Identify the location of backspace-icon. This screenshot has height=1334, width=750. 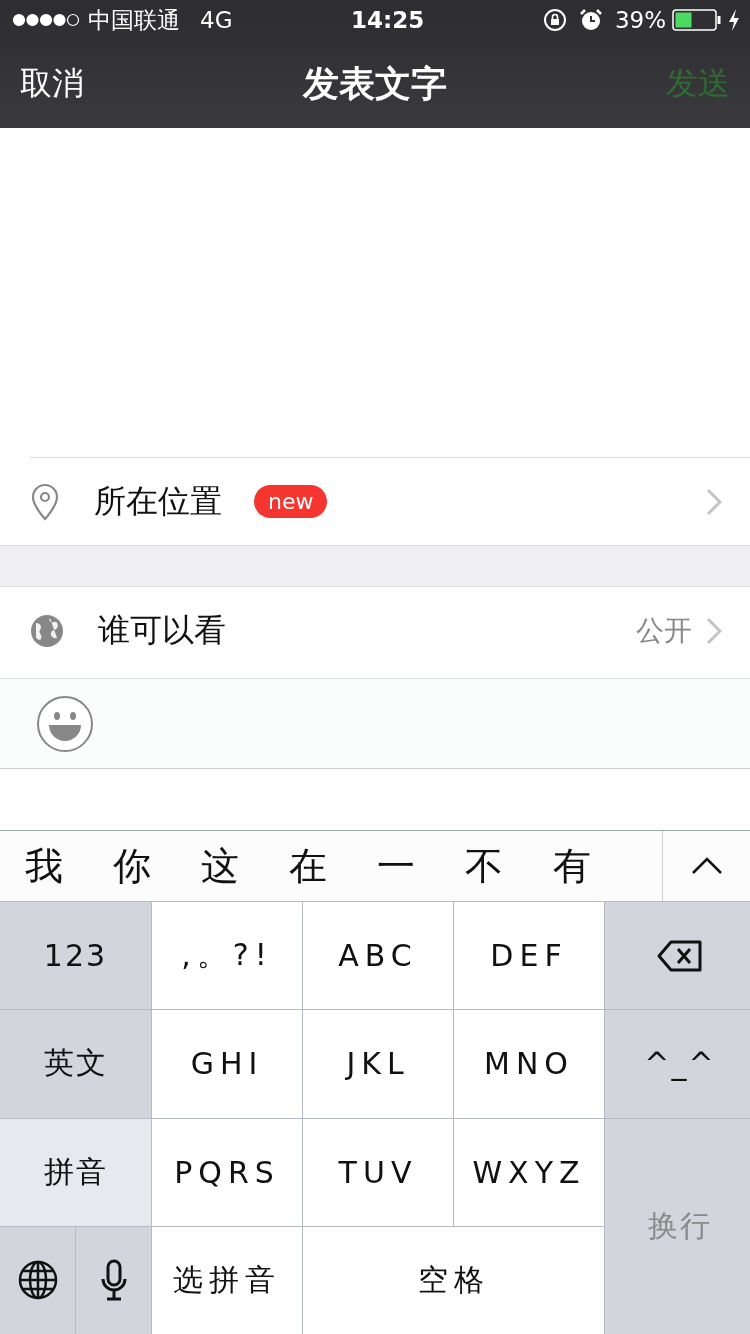
(680, 955).